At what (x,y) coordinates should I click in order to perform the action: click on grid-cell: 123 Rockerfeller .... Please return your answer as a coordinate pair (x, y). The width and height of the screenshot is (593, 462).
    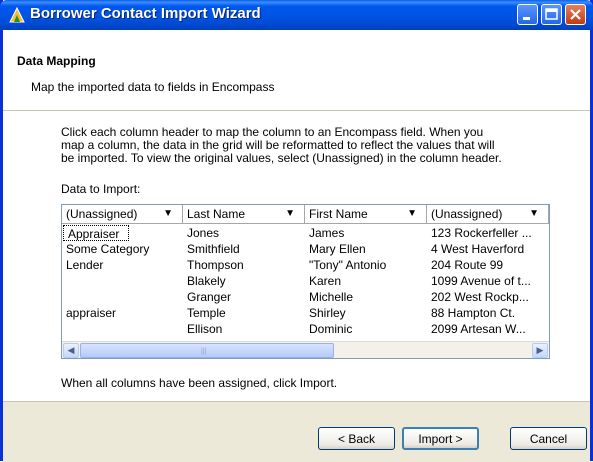
    Looking at the image, I should click on (488, 233).